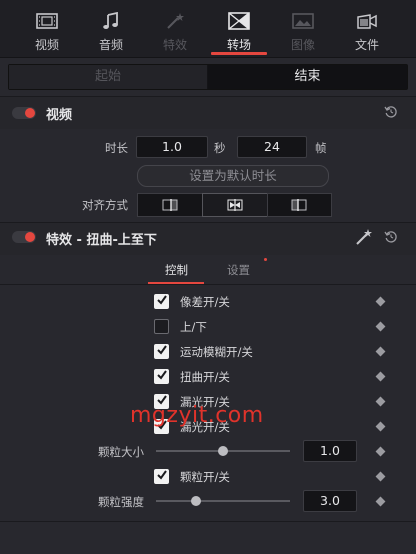 The width and height of the screenshot is (416, 554). I want to click on grain-strength-input: 3.0, so click(330, 501).